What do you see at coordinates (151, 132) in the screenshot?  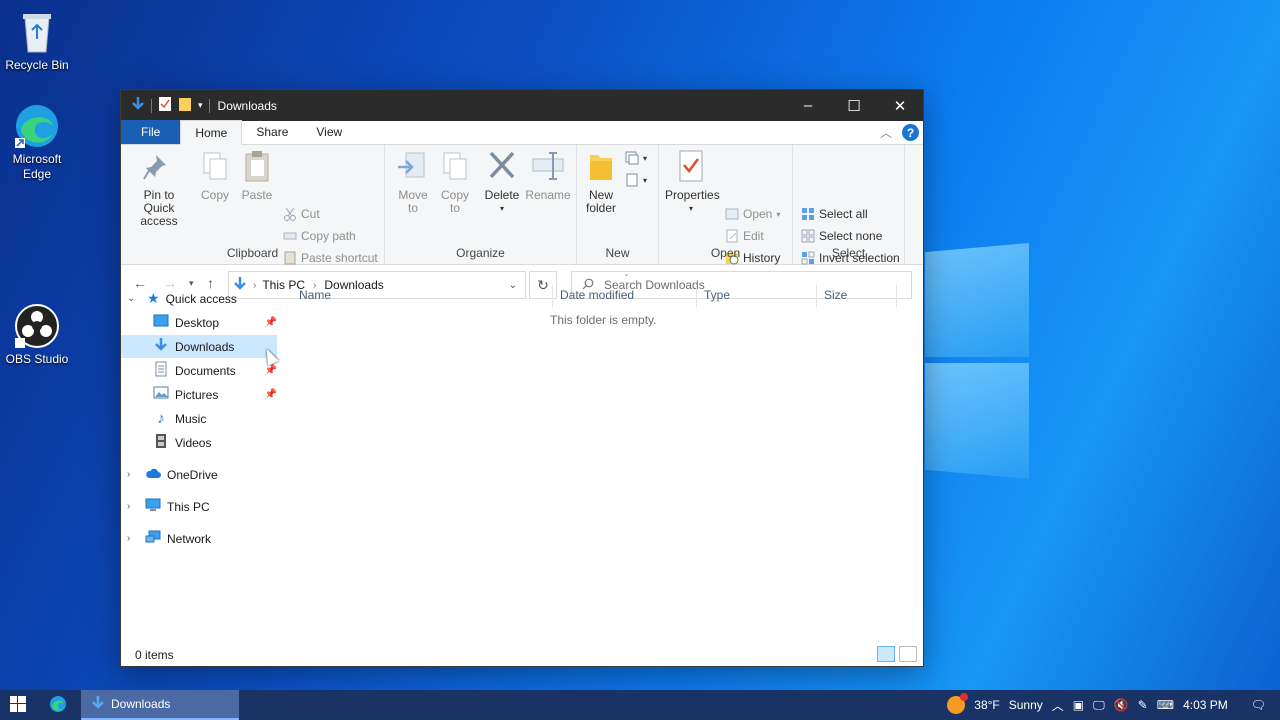 I see `tab-file: File` at bounding box center [151, 132].